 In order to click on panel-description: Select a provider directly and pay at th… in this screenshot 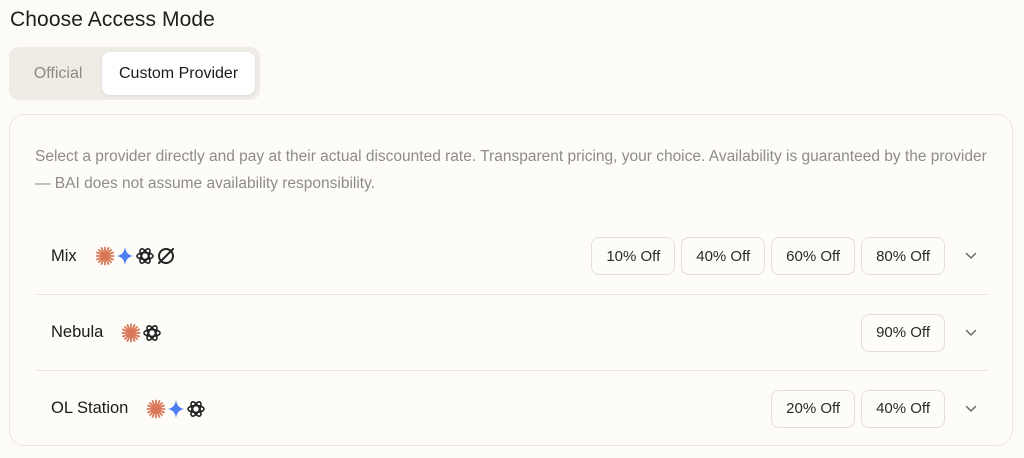, I will do `click(511, 170)`.